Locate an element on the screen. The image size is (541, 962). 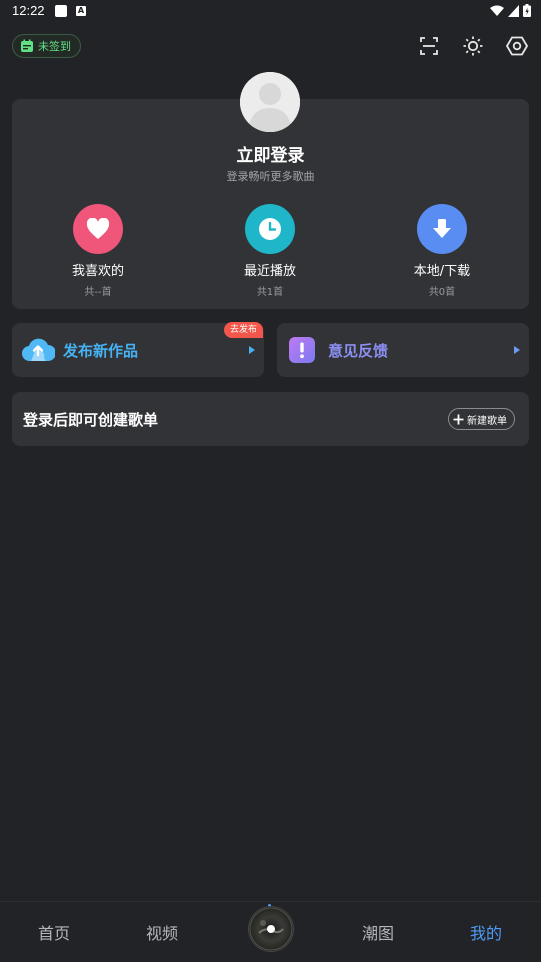
playlist-prompt: 登录后即可创建歌单 is located at coordinates (91, 420).